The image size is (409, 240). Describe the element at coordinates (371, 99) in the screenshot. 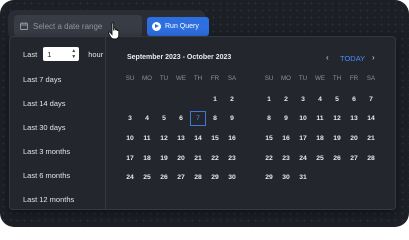

I see `calendar-day: 7` at that location.